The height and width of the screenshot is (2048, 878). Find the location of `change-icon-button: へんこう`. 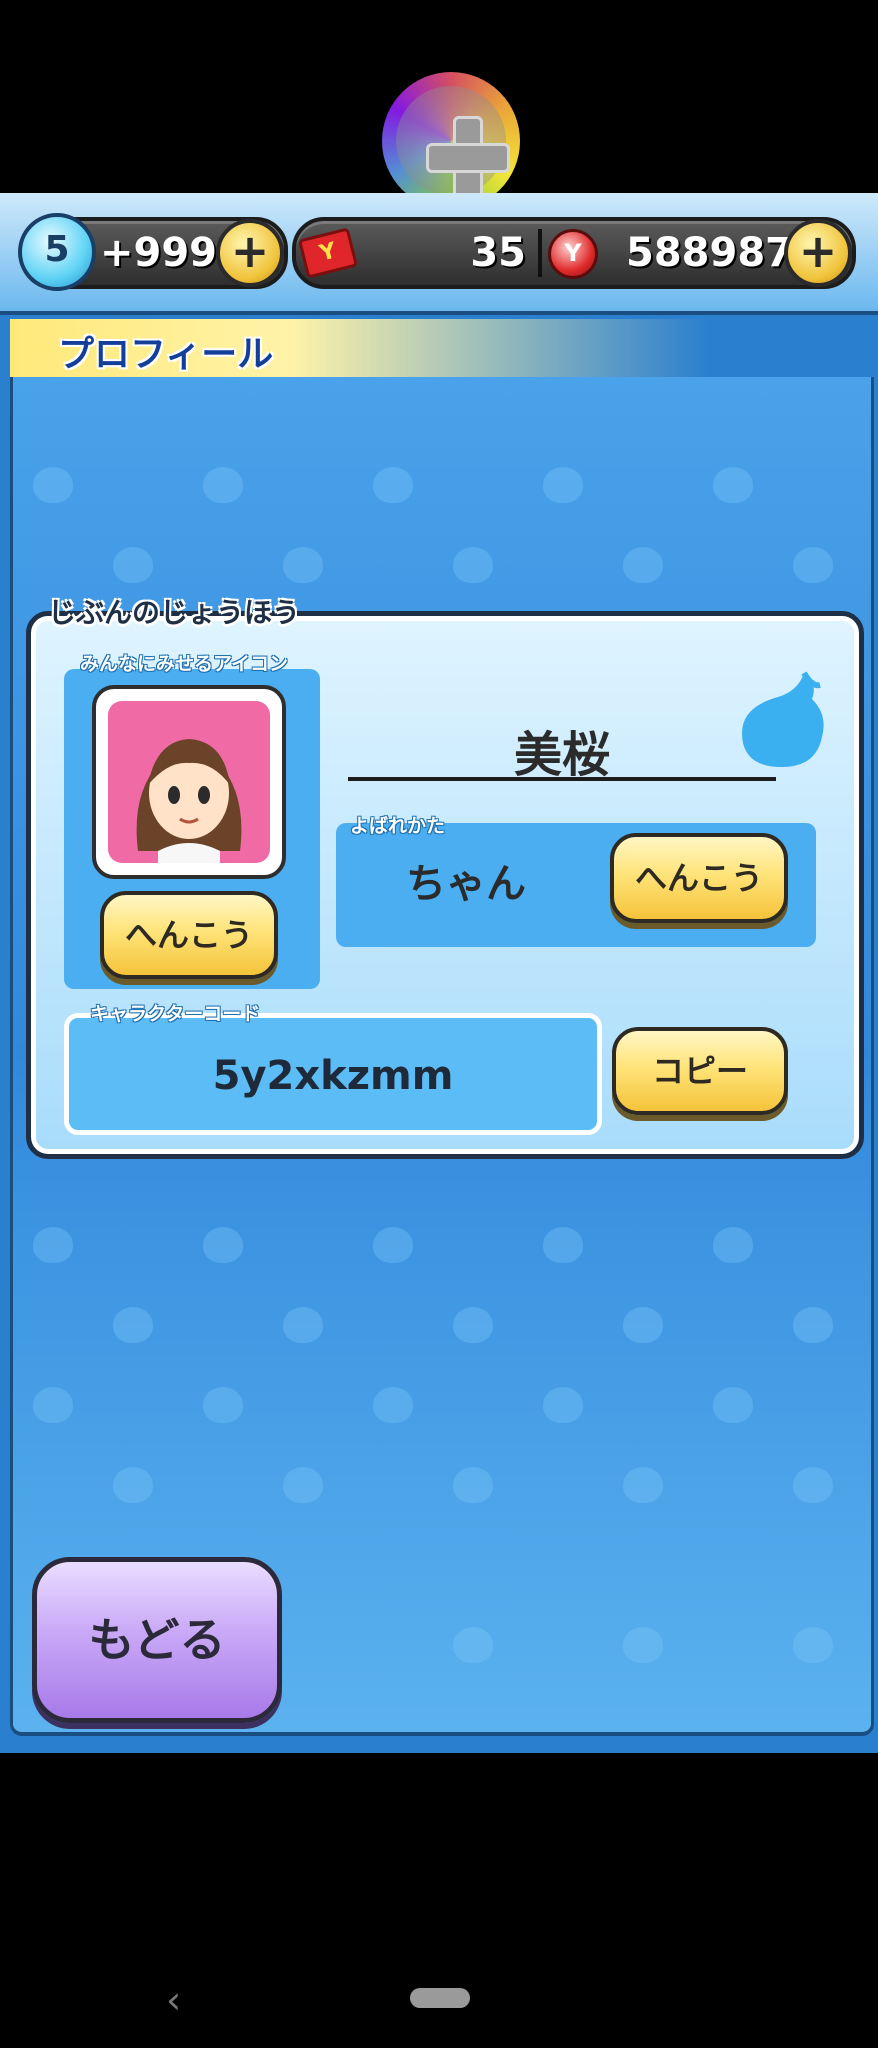

change-icon-button: へんこう is located at coordinates (189, 935).